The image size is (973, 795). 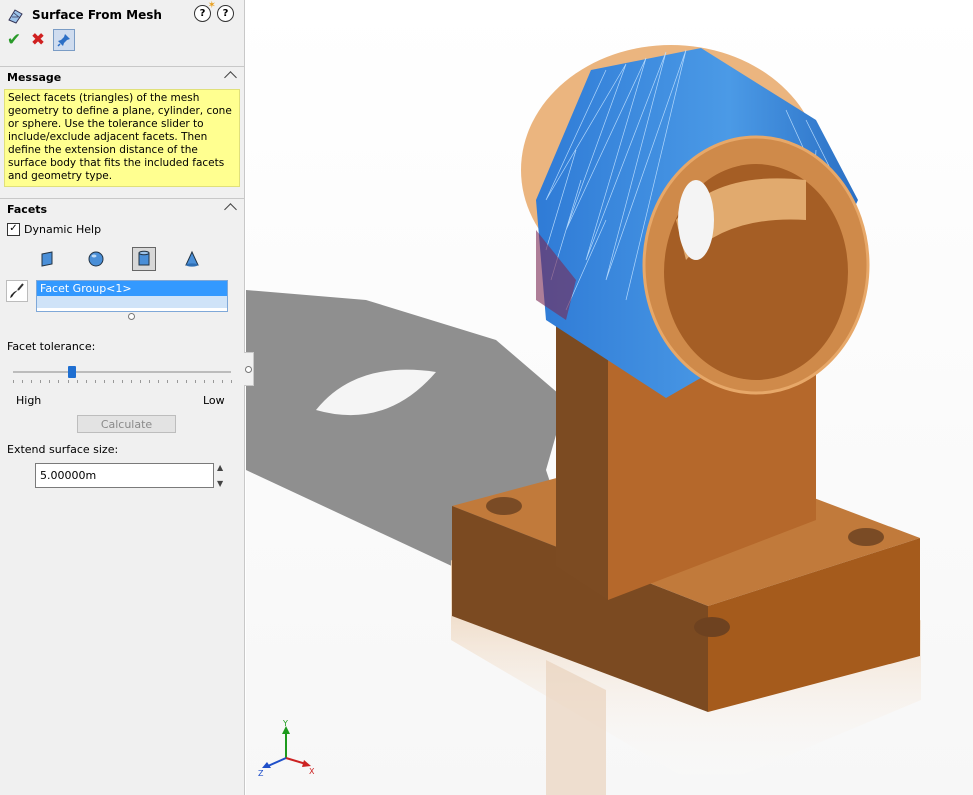 I want to click on axis-y-label: Y, so click(x=285, y=724).